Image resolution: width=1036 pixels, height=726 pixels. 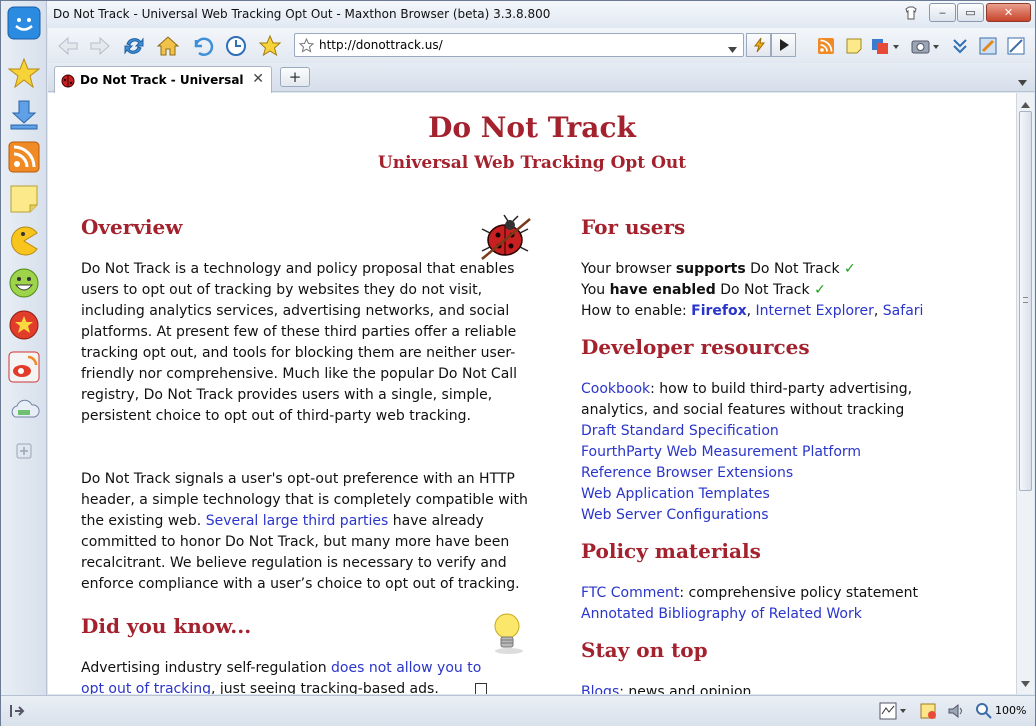 What do you see at coordinates (675, 494) in the screenshot?
I see `web-app-templates-link: Web Application Templates` at bounding box center [675, 494].